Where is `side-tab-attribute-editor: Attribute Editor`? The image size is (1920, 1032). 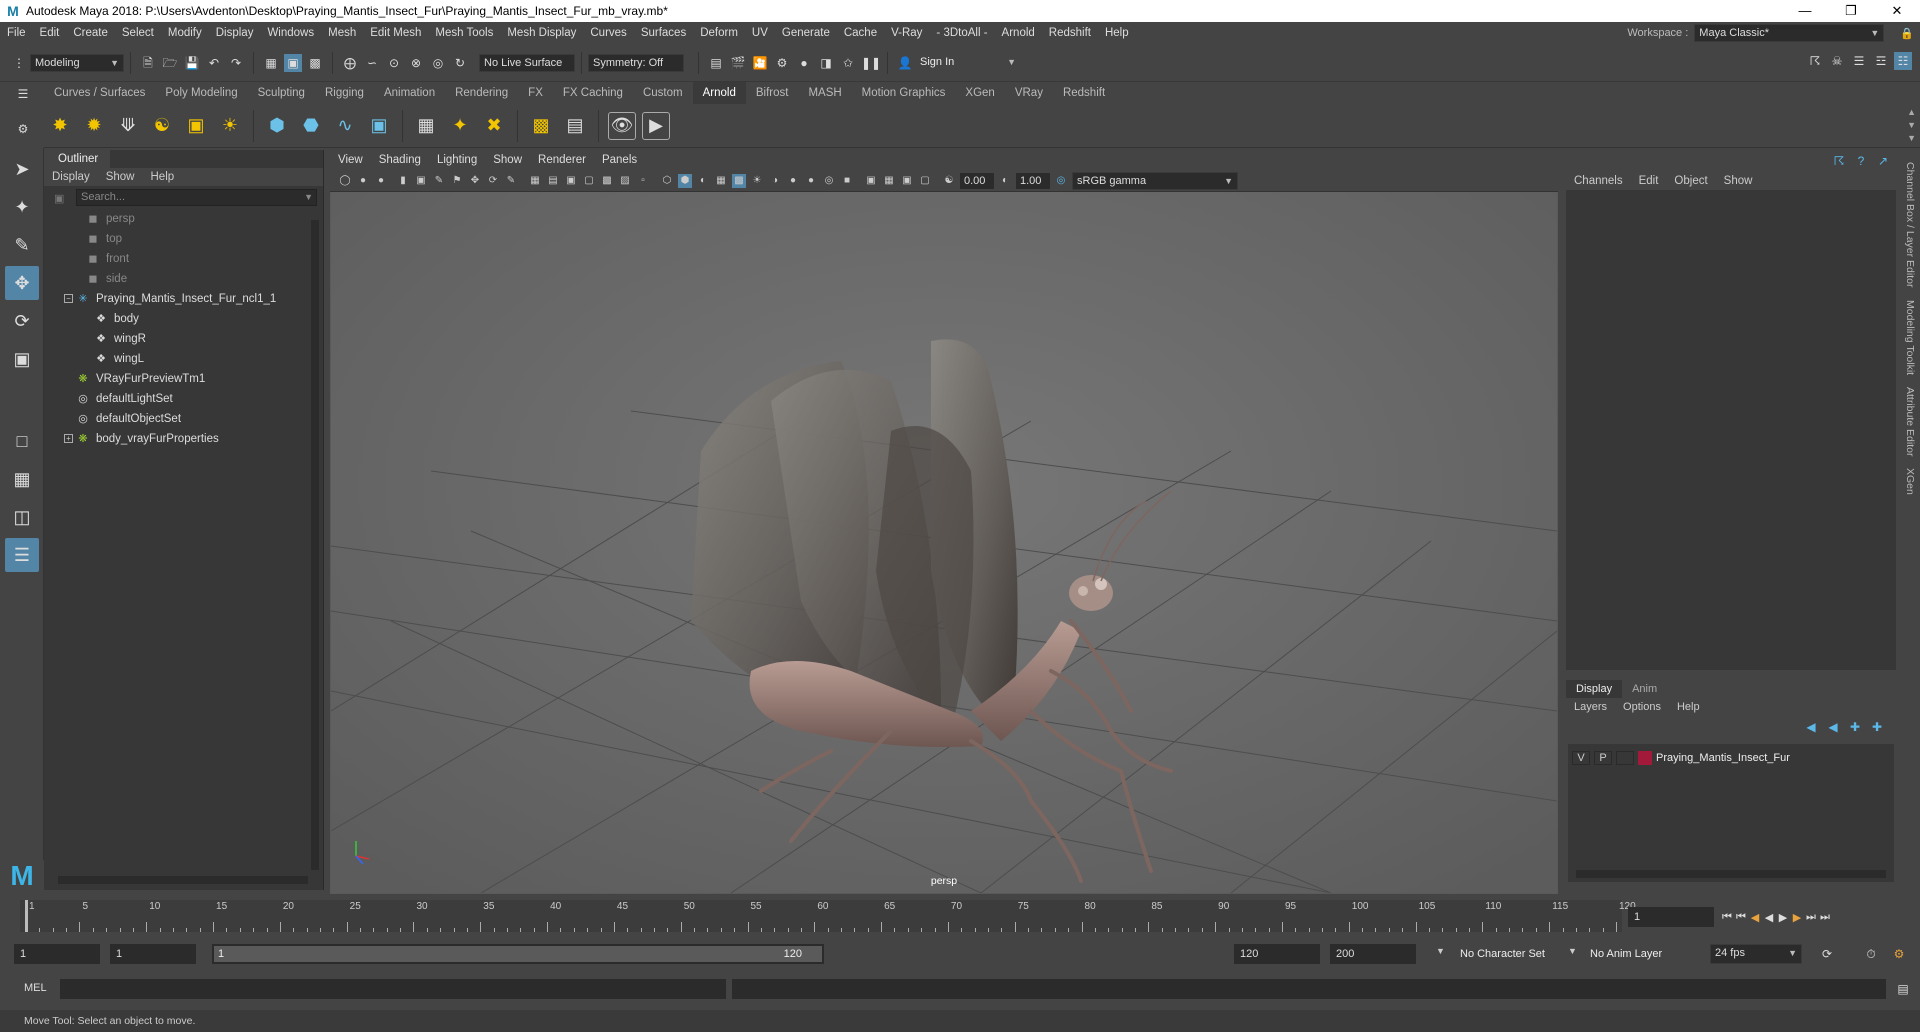 side-tab-attribute-editor: Attribute Editor is located at coordinates (1910, 421).